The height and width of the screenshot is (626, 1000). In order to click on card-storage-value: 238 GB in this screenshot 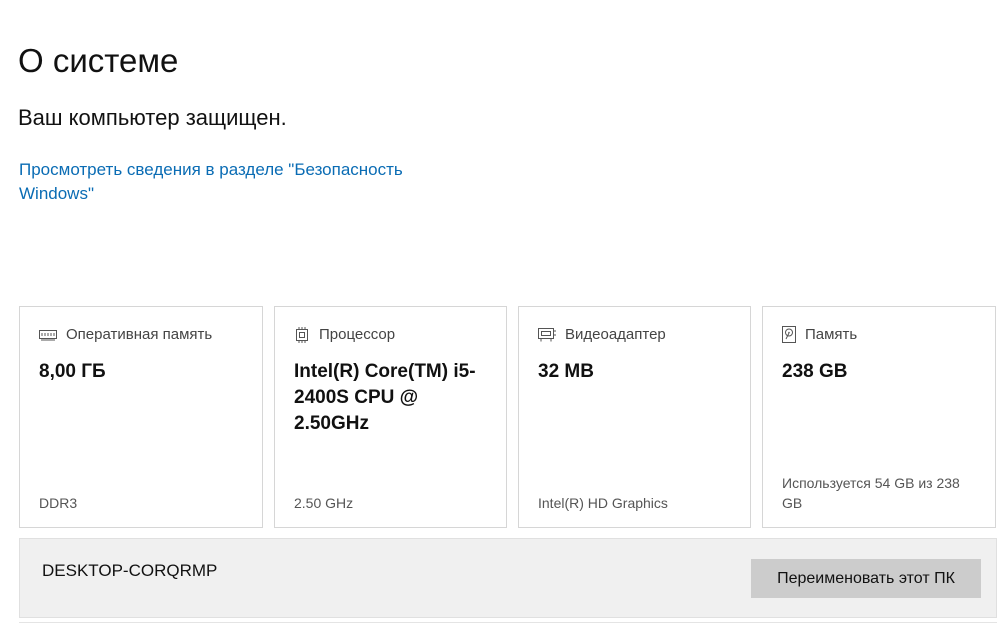, I will do `click(815, 371)`.